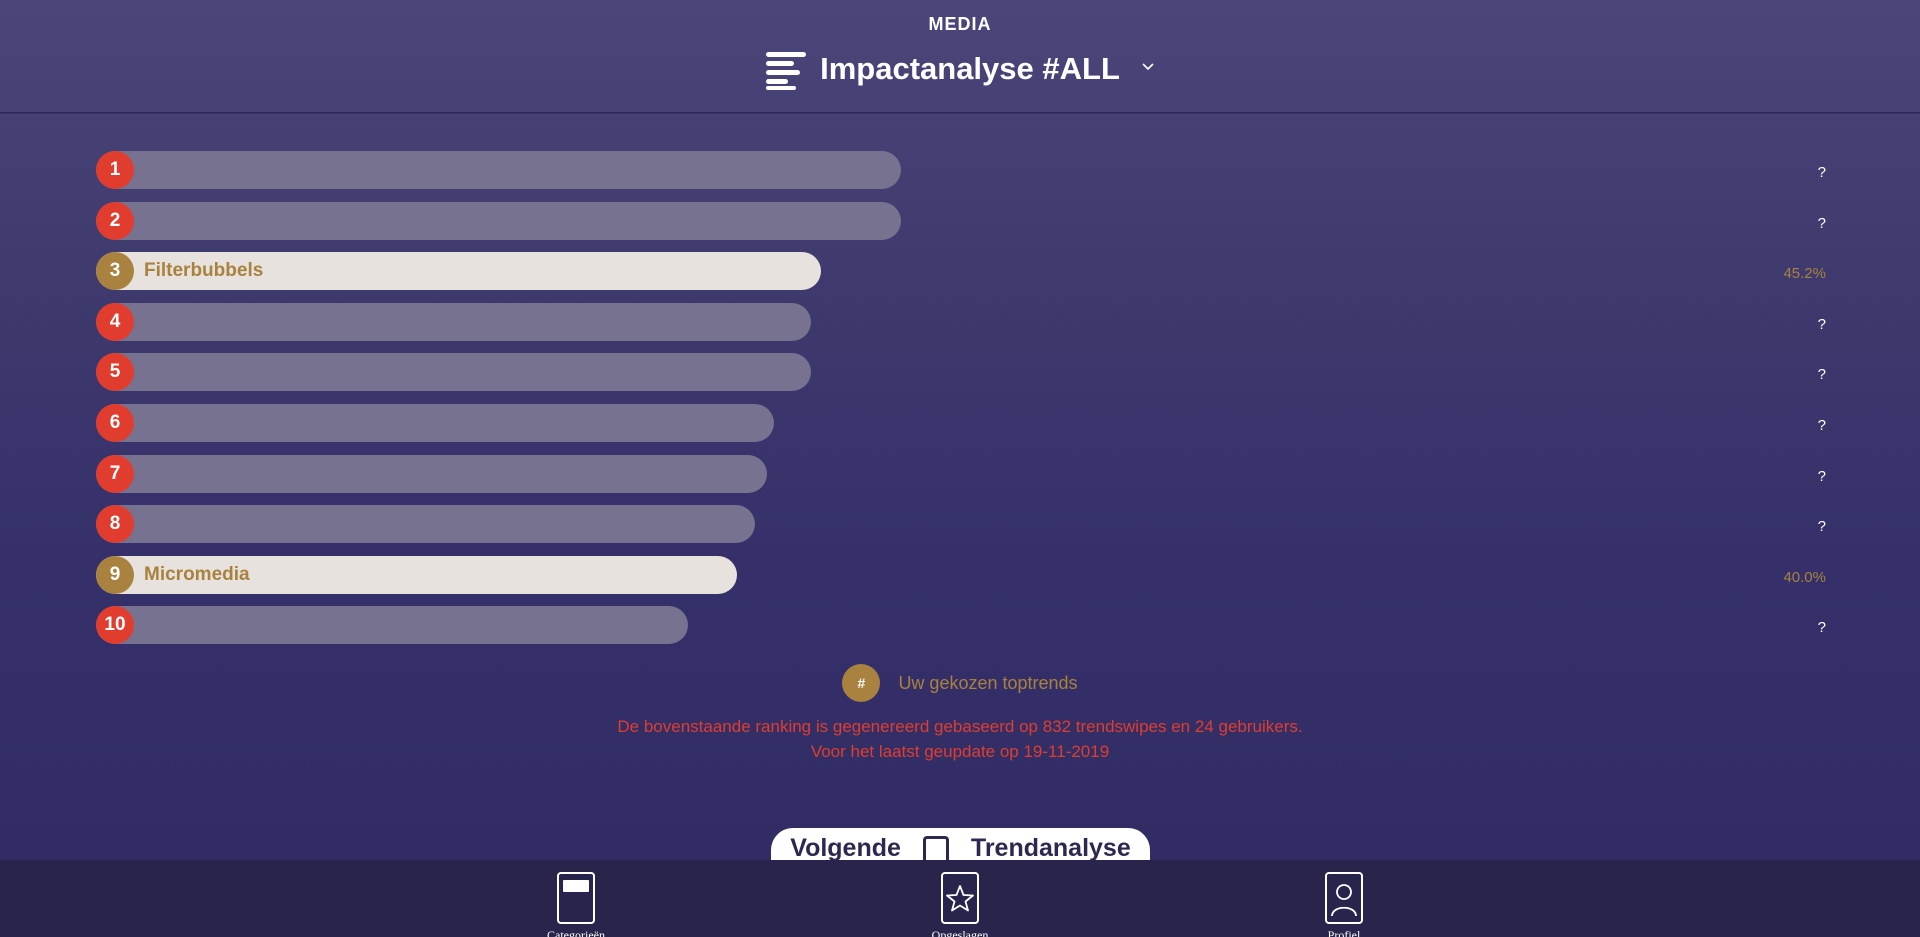  Describe the element at coordinates (115, 625) in the screenshot. I see `rank-badge: 10` at that location.